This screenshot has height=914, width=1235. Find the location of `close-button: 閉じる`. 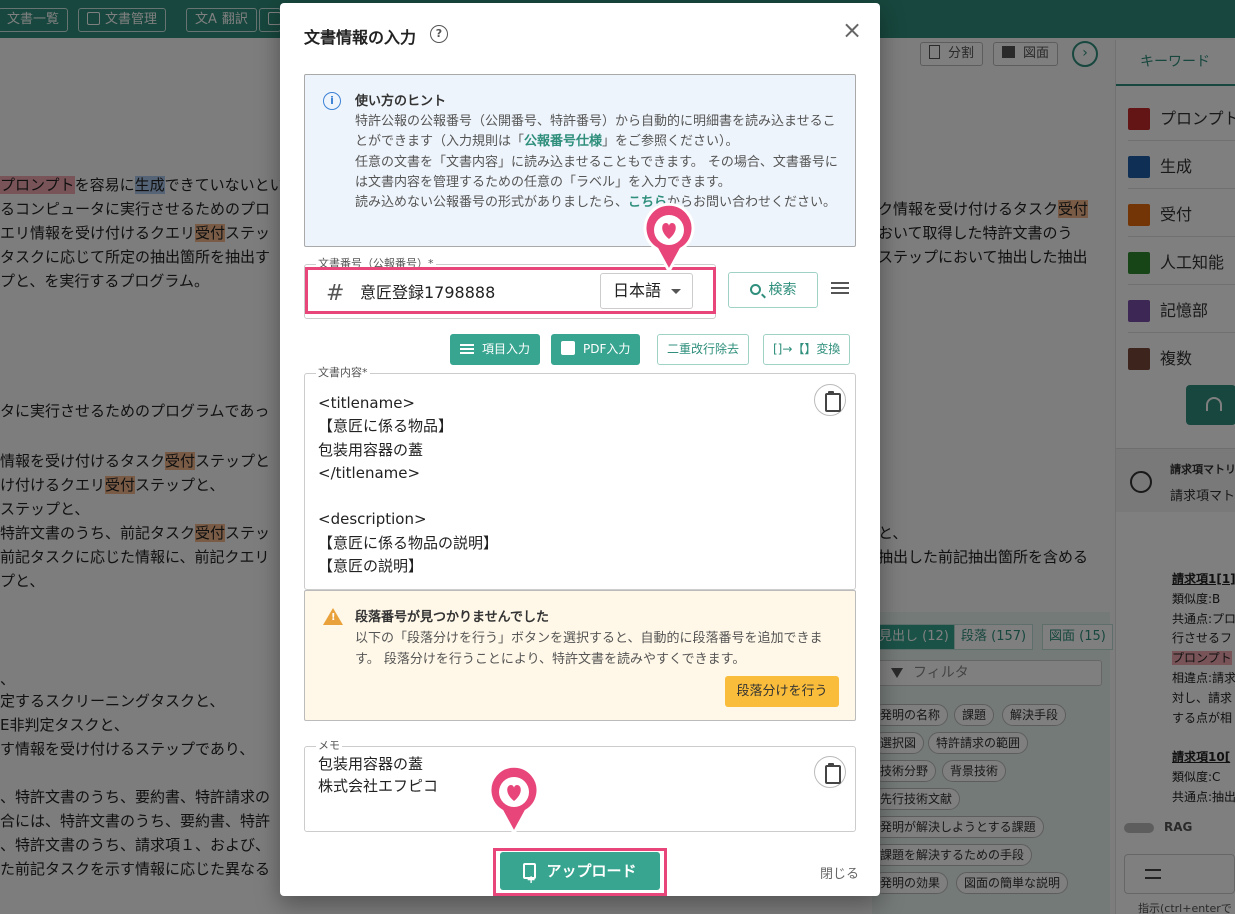

close-button: 閉じる is located at coordinates (839, 872).